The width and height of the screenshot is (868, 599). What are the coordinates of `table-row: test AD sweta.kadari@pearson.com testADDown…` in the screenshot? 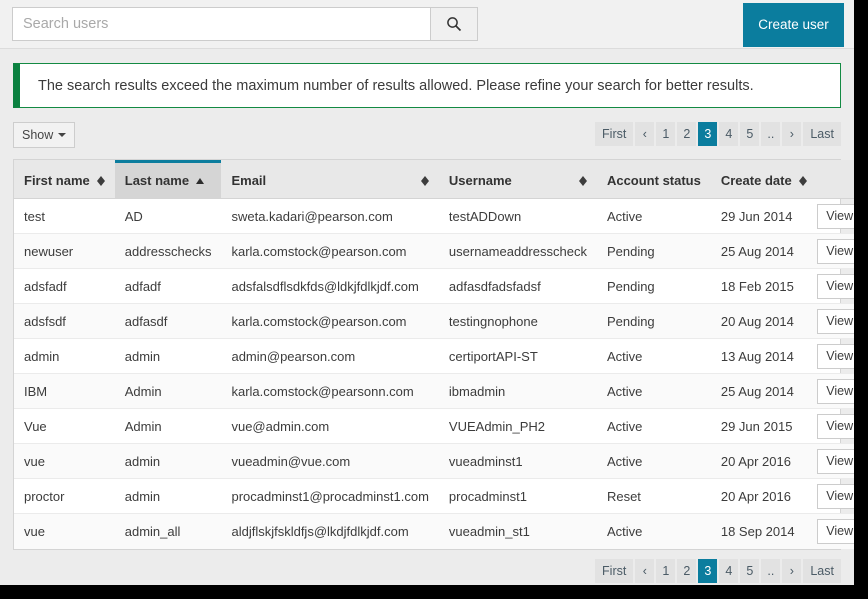 It's located at (434, 216).